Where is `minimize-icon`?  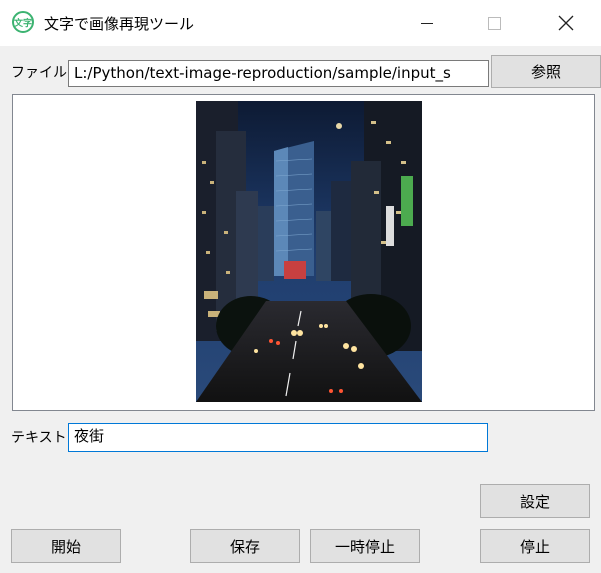 minimize-icon is located at coordinates (427, 23).